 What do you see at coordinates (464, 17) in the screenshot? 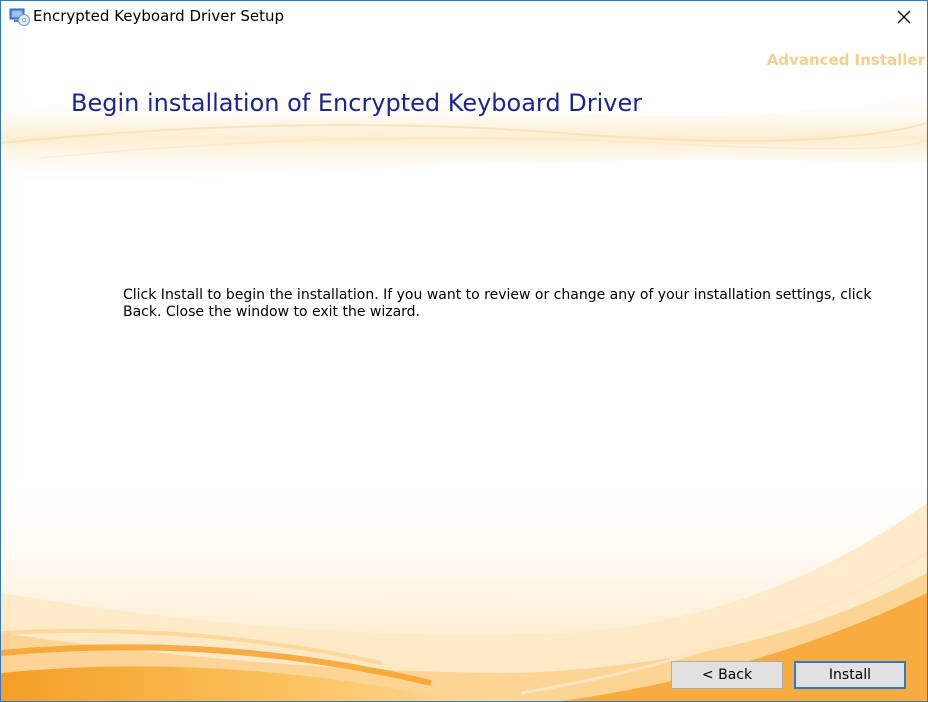
I see `title-bar: Encrypted Keyboard Driver Setup` at bounding box center [464, 17].